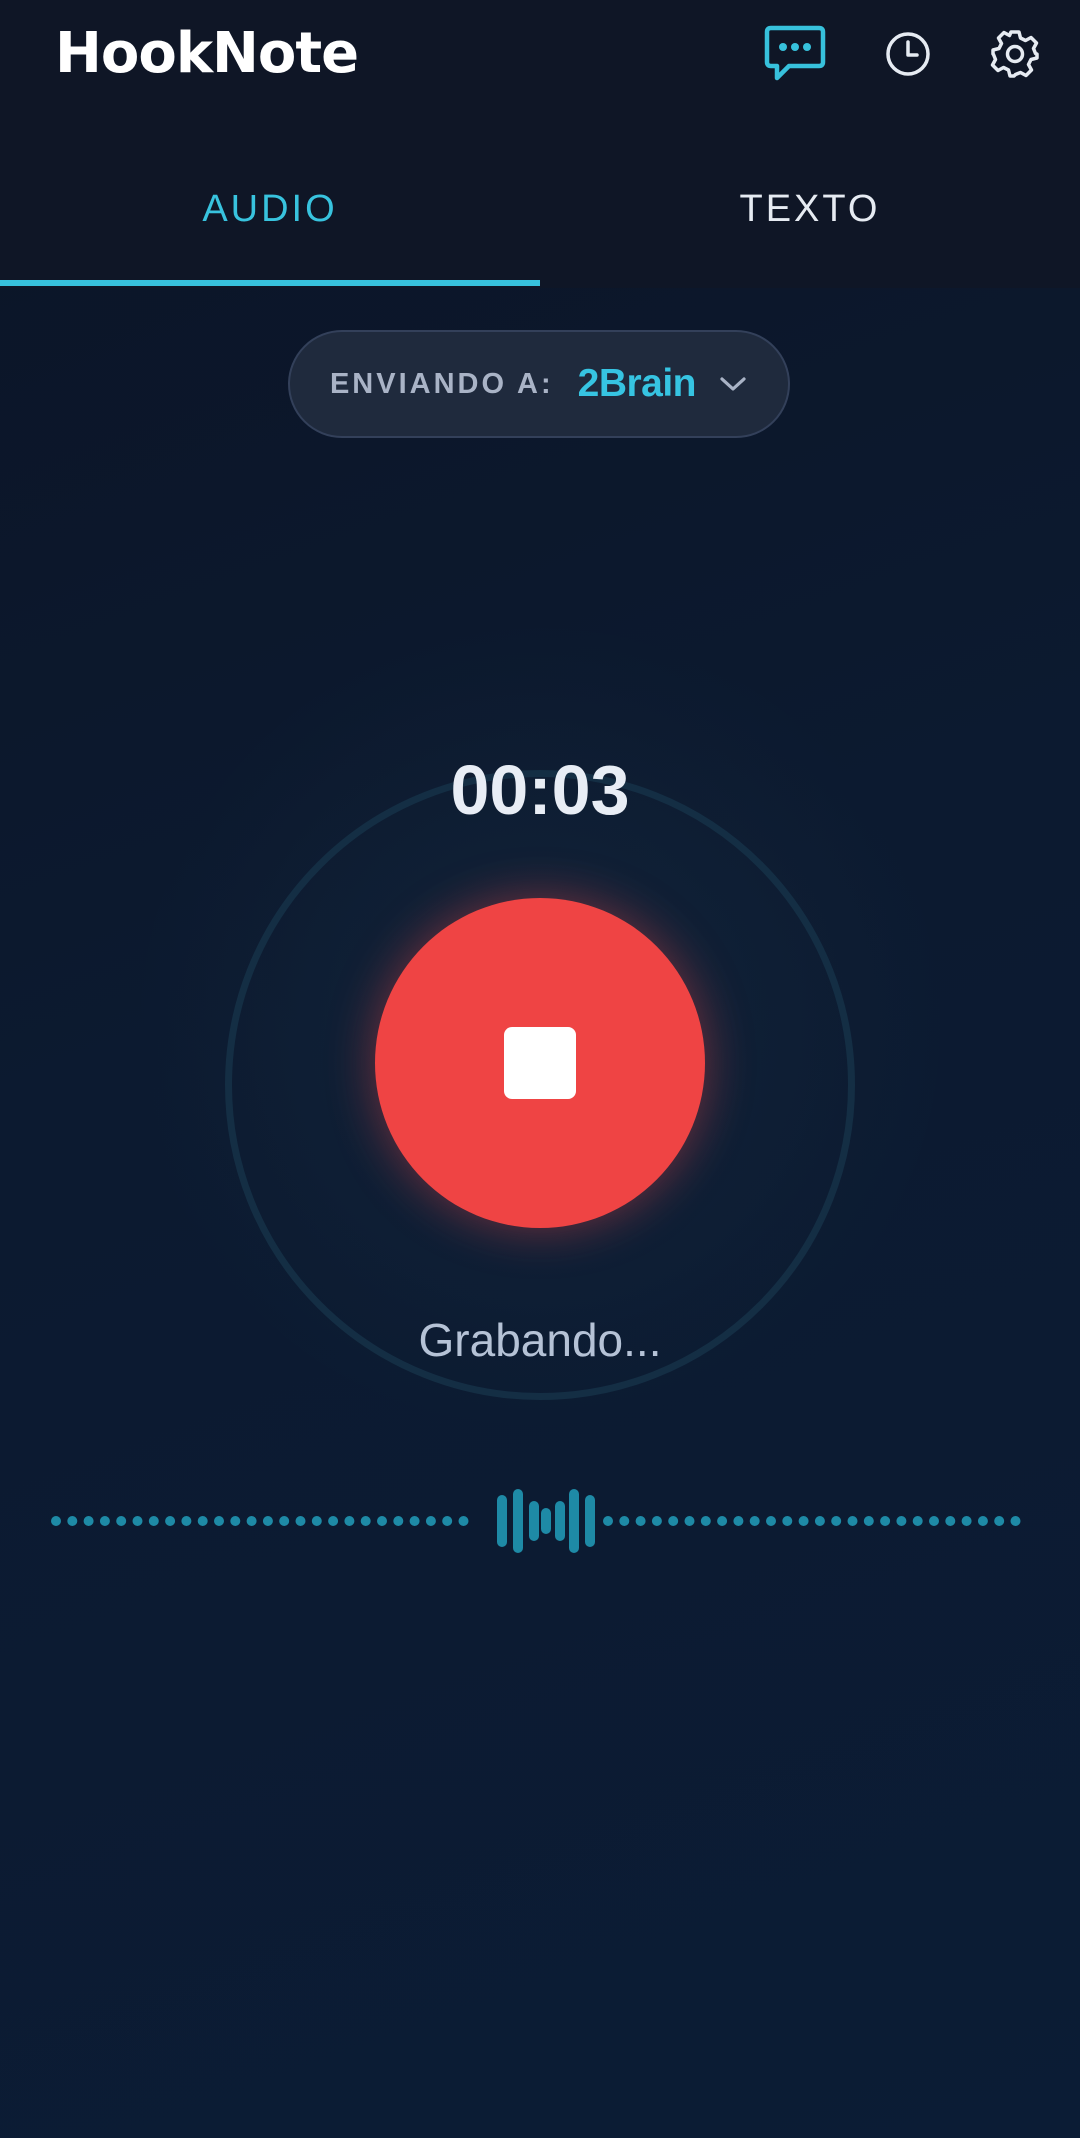 This screenshot has height=2138, width=1080. What do you see at coordinates (540, 1063) in the screenshot?
I see `stop-icon` at bounding box center [540, 1063].